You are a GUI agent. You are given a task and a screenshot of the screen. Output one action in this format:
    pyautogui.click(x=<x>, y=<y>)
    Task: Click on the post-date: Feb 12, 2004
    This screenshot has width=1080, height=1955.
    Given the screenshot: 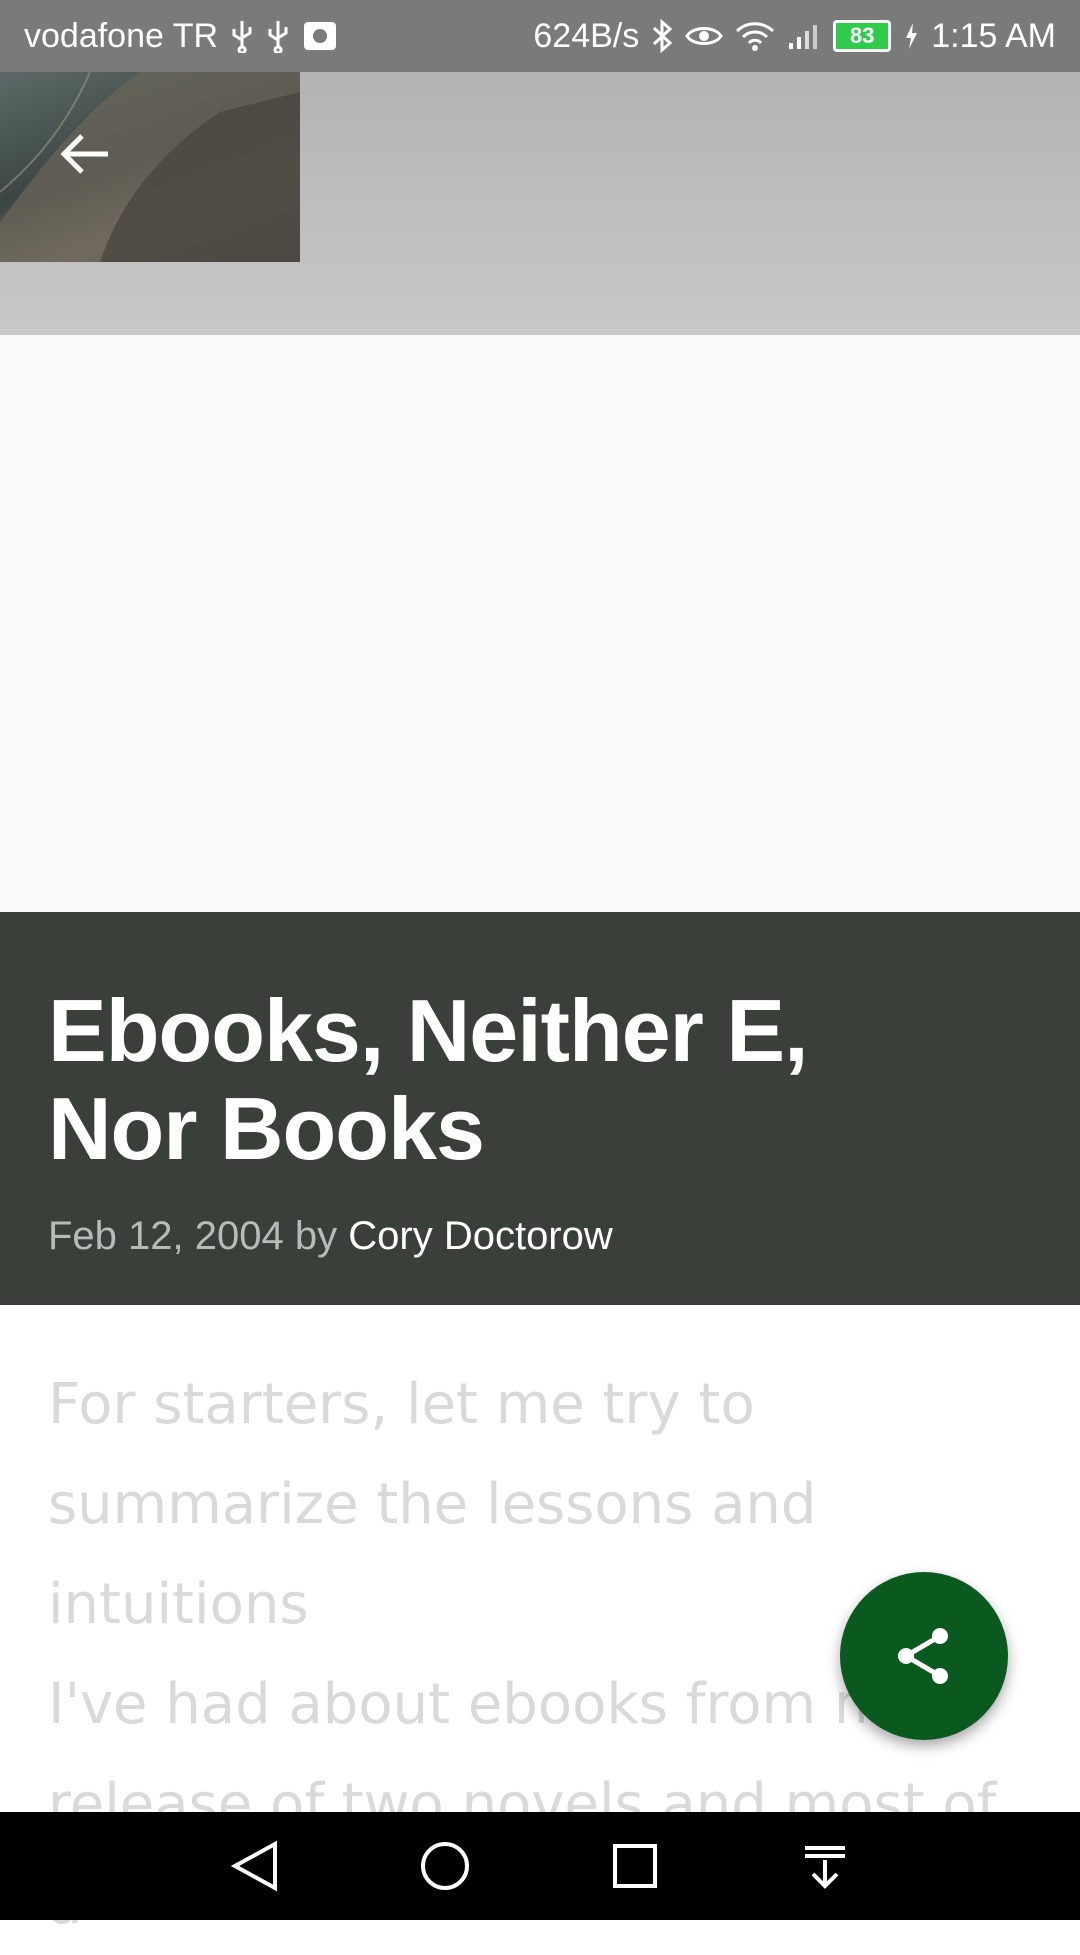 What is the action you would take?
    pyautogui.click(x=166, y=1236)
    